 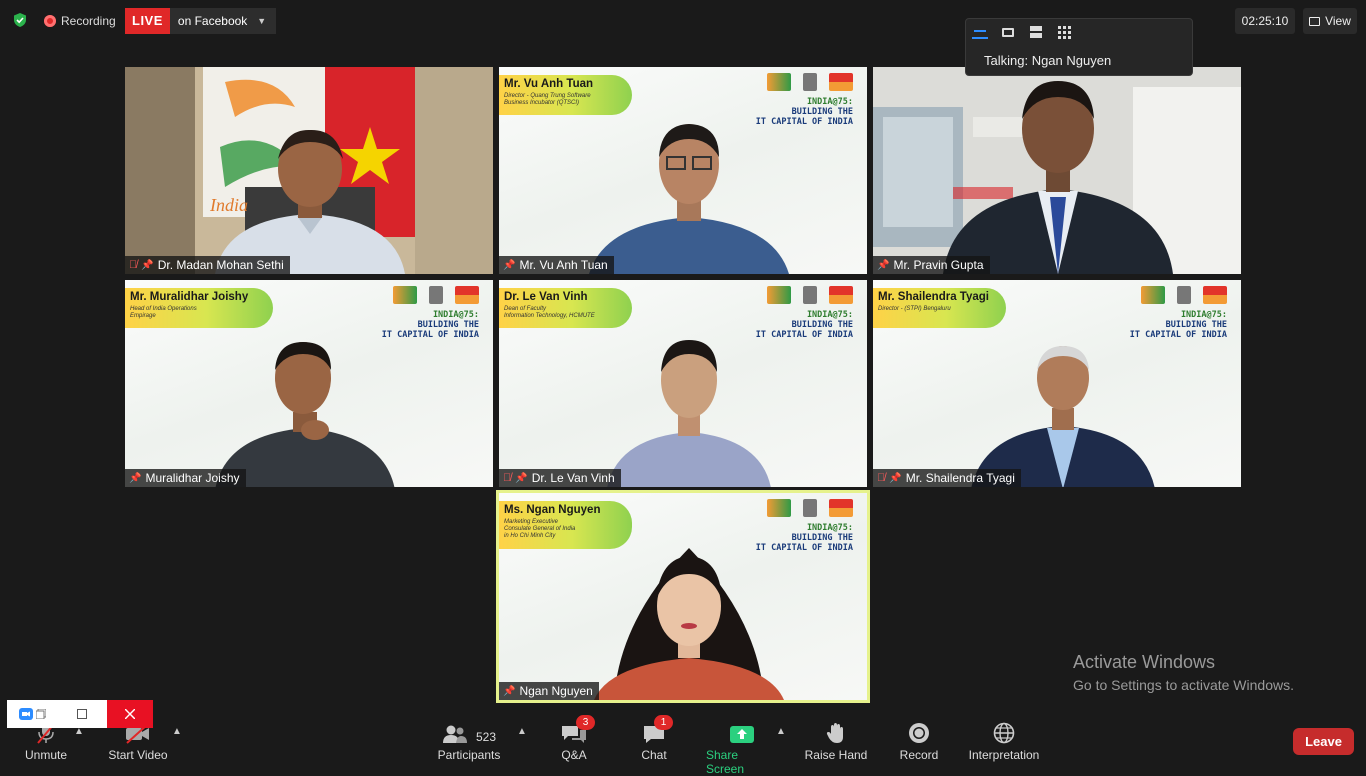 What do you see at coordinates (781, 731) in the screenshot?
I see `share-options-caret-icon: ▲` at bounding box center [781, 731].